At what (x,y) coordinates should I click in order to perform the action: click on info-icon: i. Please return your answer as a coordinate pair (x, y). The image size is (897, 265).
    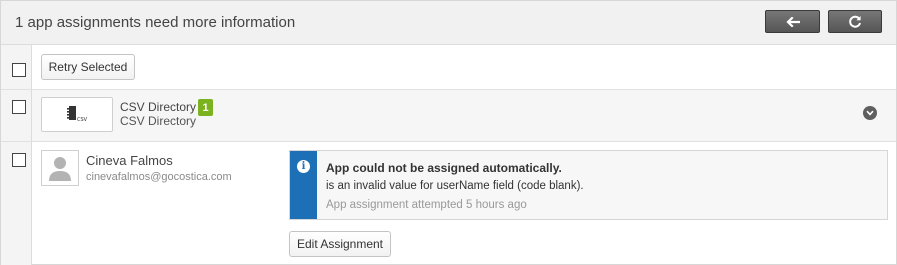
    Looking at the image, I should click on (303, 166).